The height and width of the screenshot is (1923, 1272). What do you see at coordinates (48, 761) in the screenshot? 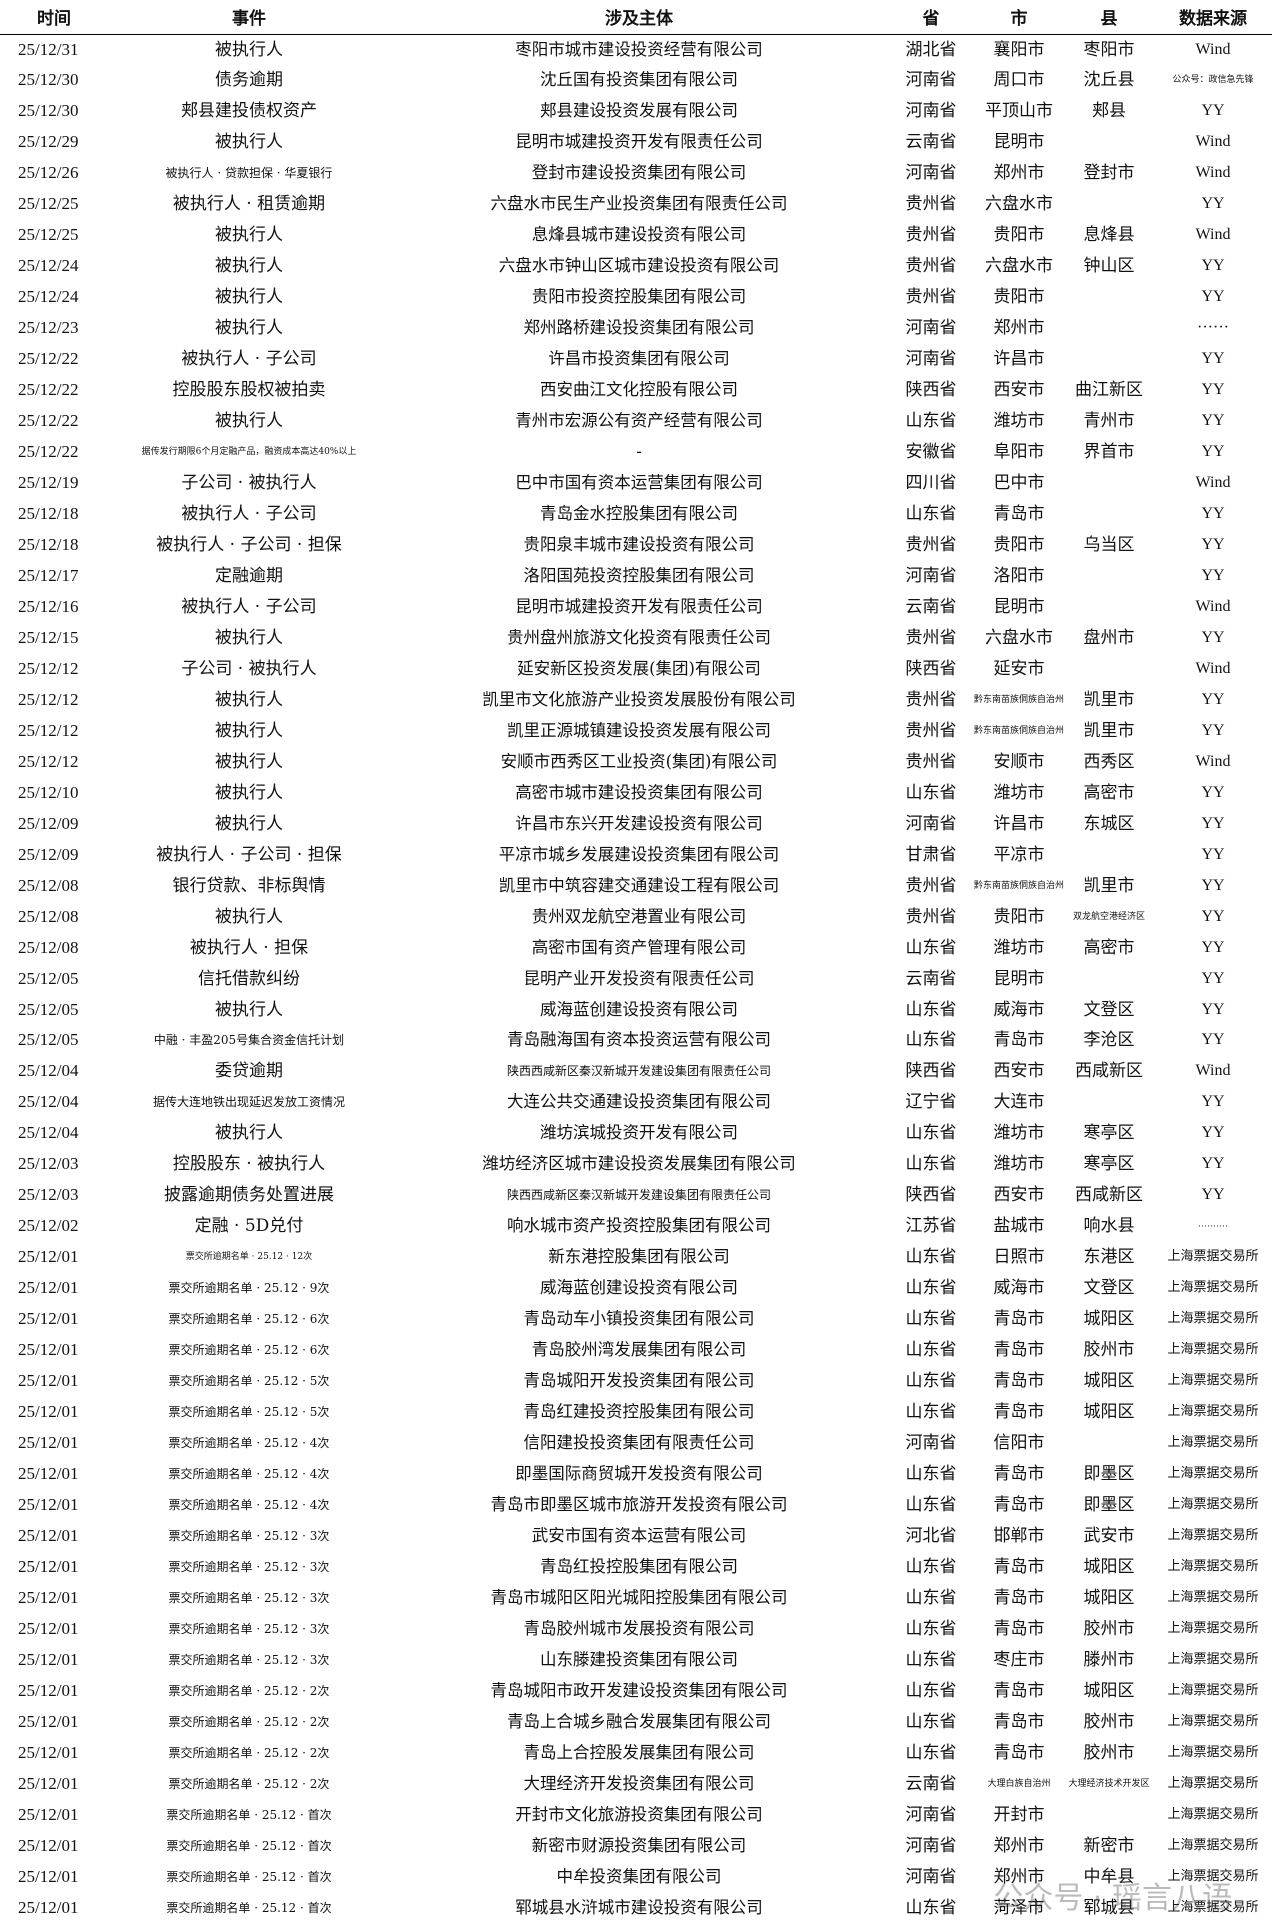
I see `date-cell: 25/12/12` at bounding box center [48, 761].